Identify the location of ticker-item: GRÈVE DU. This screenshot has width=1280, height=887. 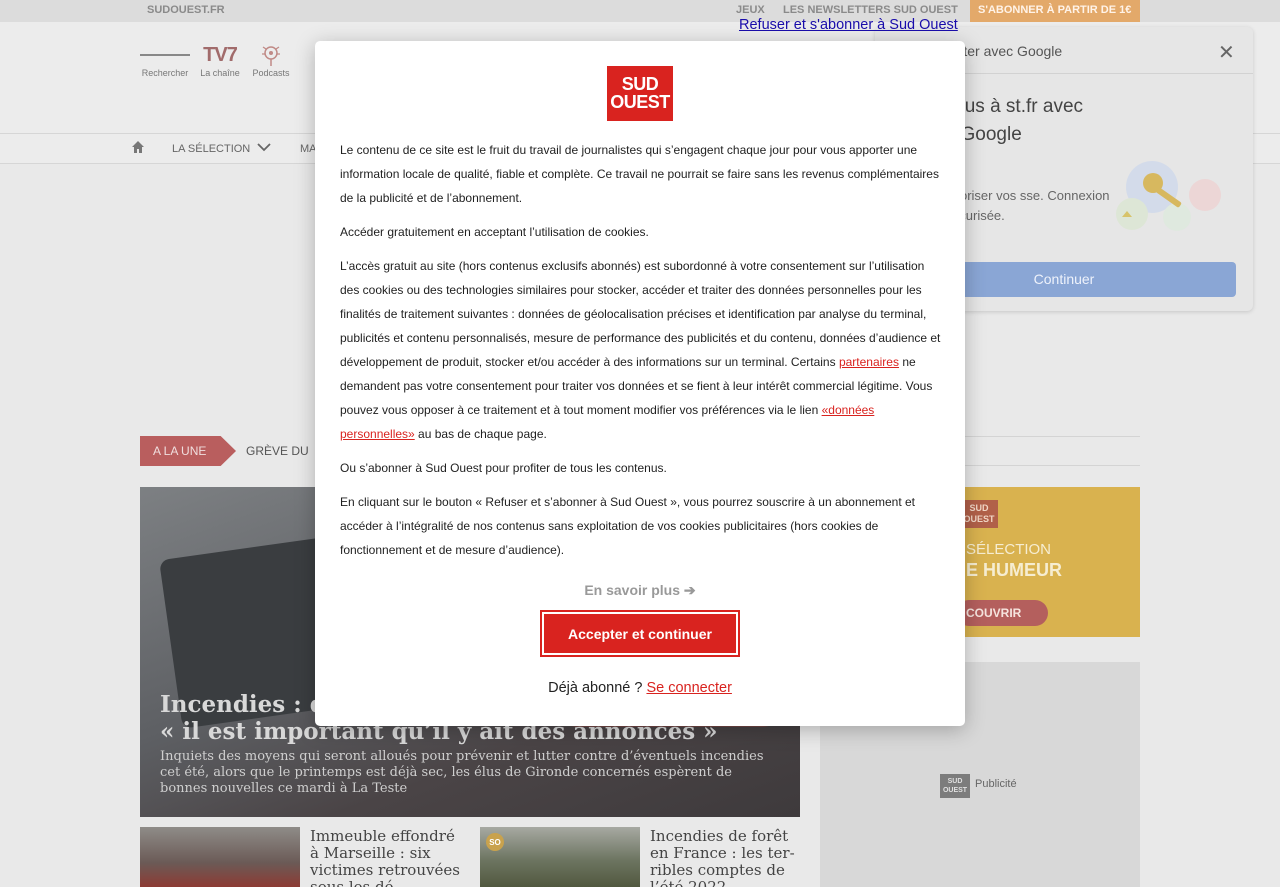
(277, 451).